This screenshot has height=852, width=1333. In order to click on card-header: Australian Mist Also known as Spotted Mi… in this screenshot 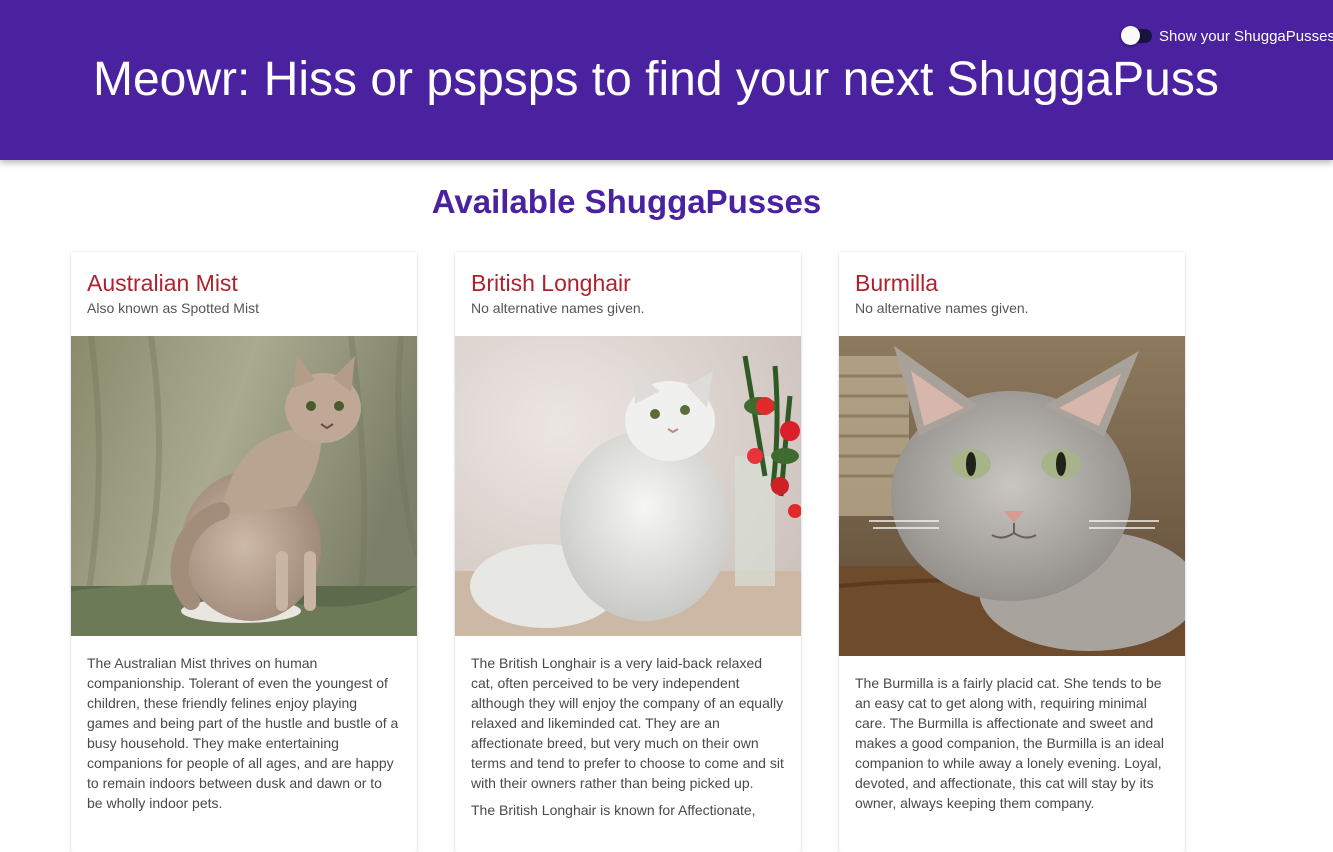, I will do `click(244, 294)`.